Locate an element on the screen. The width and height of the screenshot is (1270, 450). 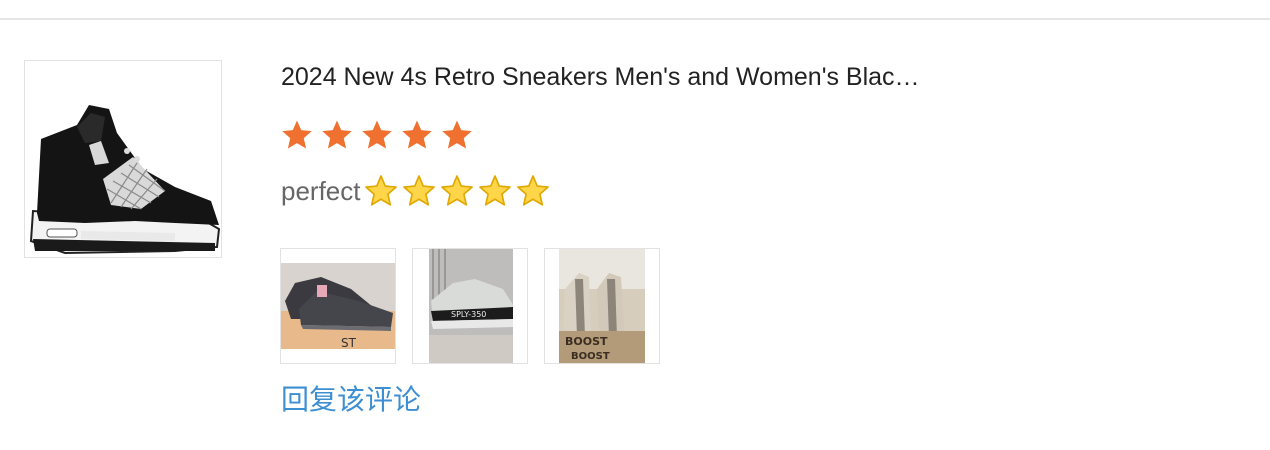
top-divider is located at coordinates (635, 19).